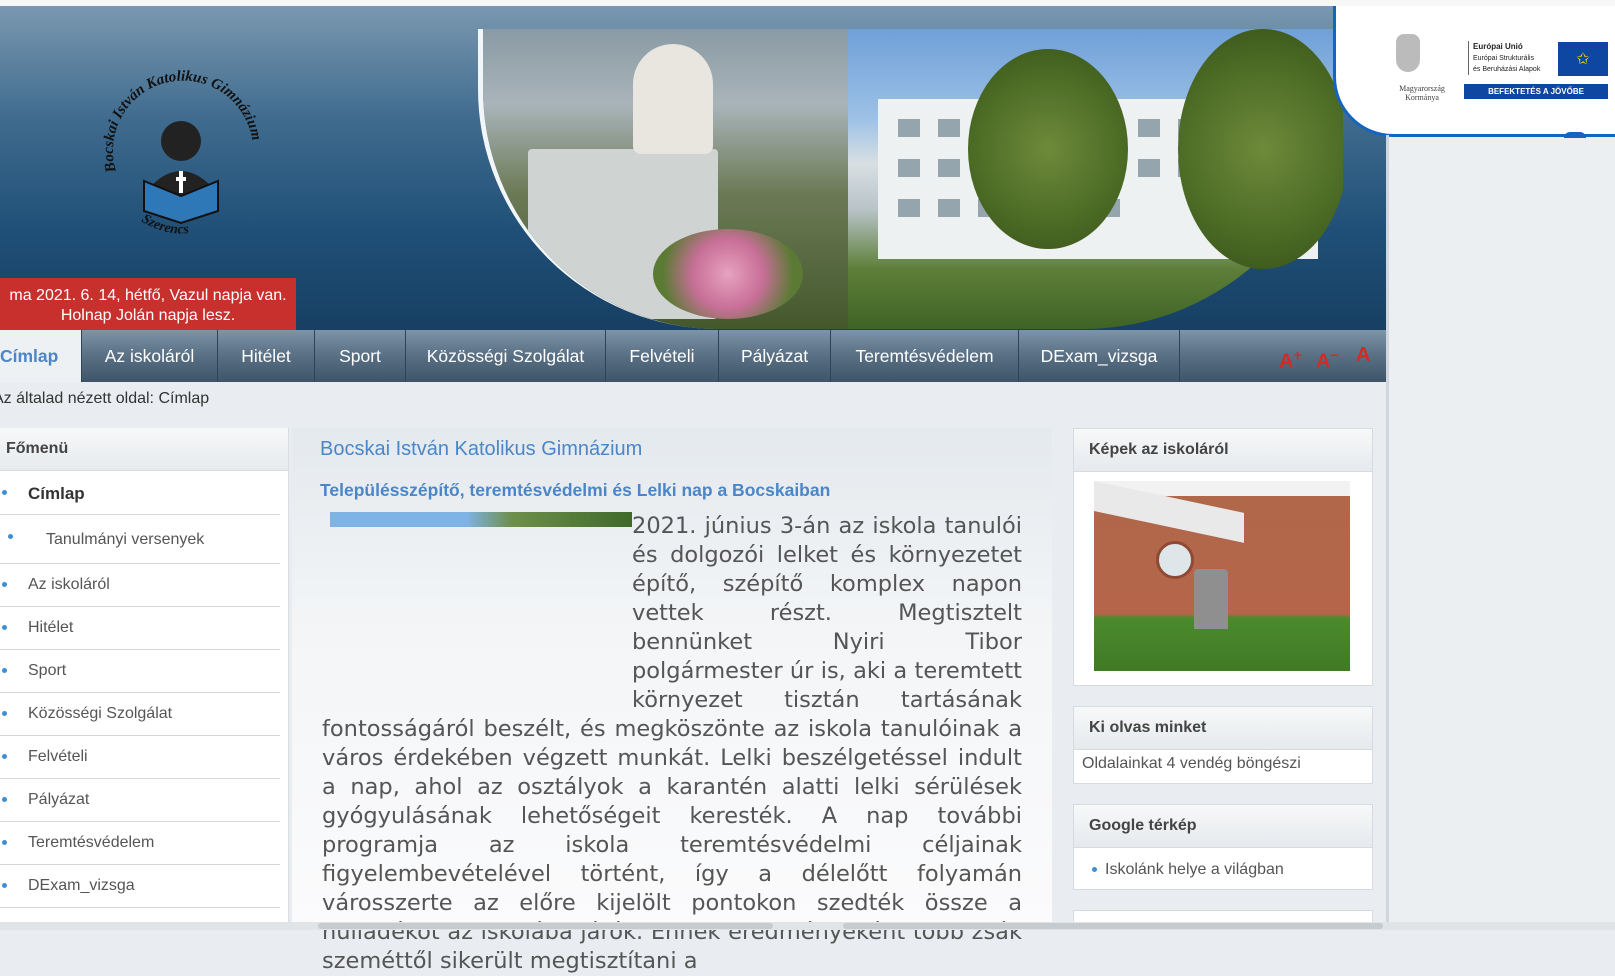  I want to click on nav-item-kozossegi-szolgalat: Közösségi Szolgálat, so click(506, 356).